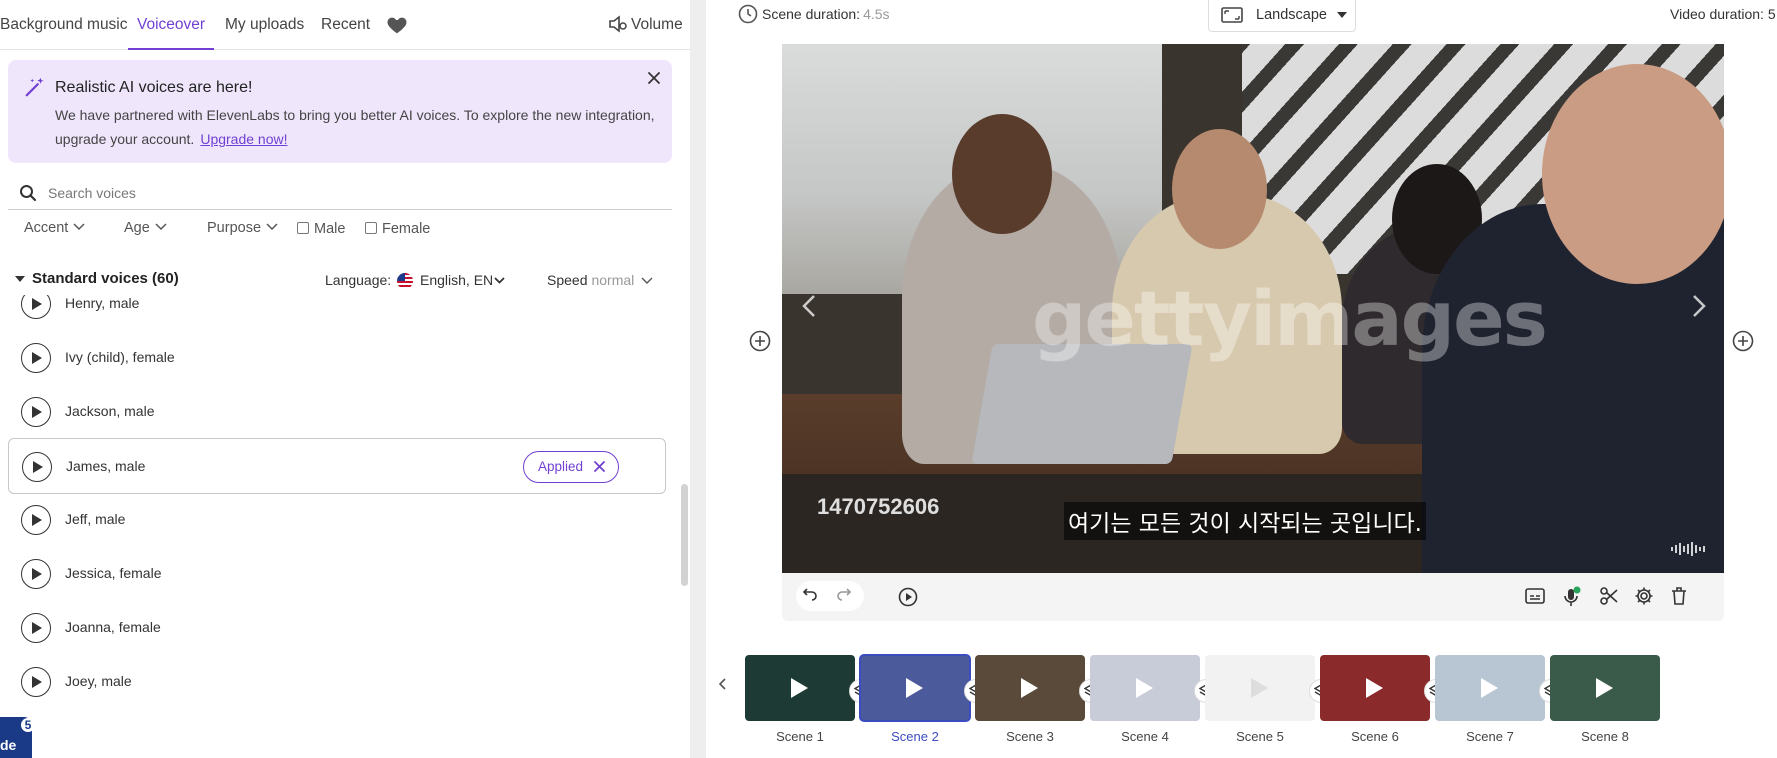 Image resolution: width=1777 pixels, height=758 pixels. Describe the element at coordinates (1743, 341) in the screenshot. I see `add-scene-after-icon` at that location.